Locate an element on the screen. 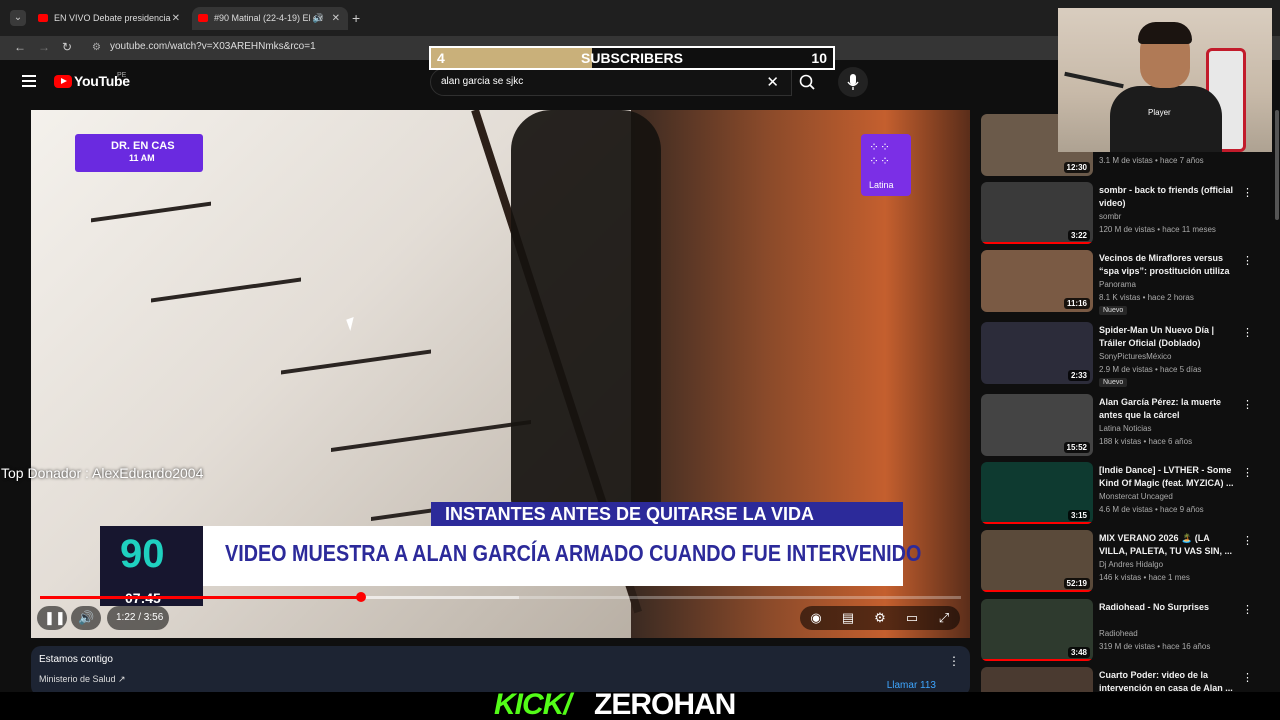 The image size is (1280, 720). theater-mode-icon: ▭ is located at coordinates (912, 618).